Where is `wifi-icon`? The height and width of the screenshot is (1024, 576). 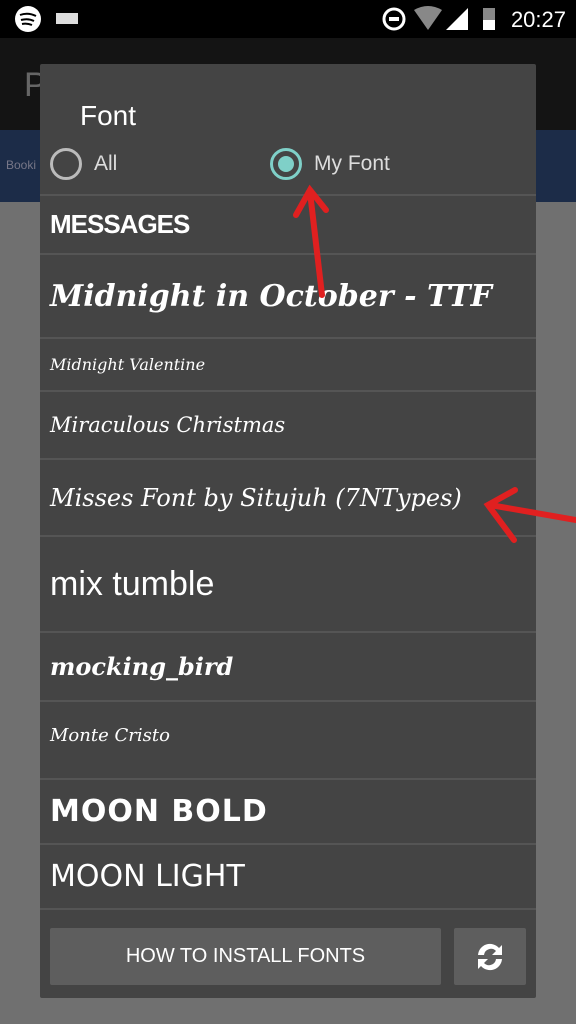 wifi-icon is located at coordinates (428, 18).